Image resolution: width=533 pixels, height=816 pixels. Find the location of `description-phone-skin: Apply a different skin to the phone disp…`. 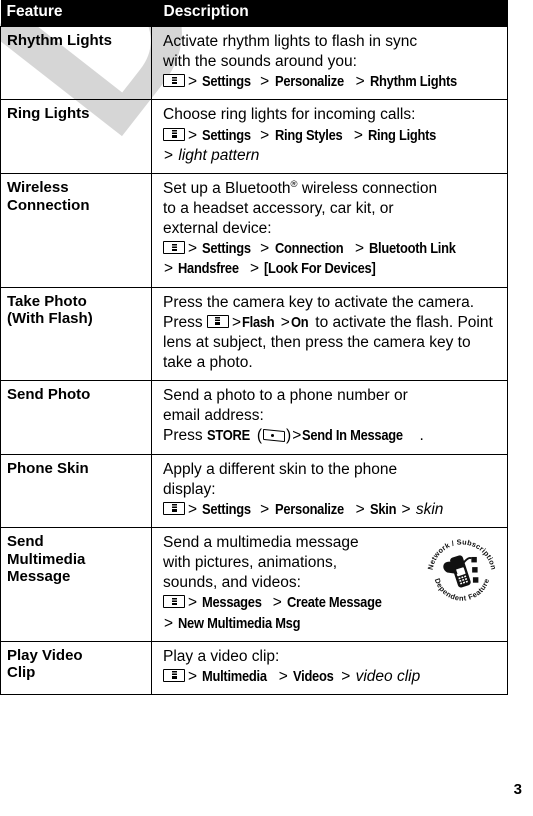

description-phone-skin: Apply a different skin to the phone disp… is located at coordinates (329, 490).